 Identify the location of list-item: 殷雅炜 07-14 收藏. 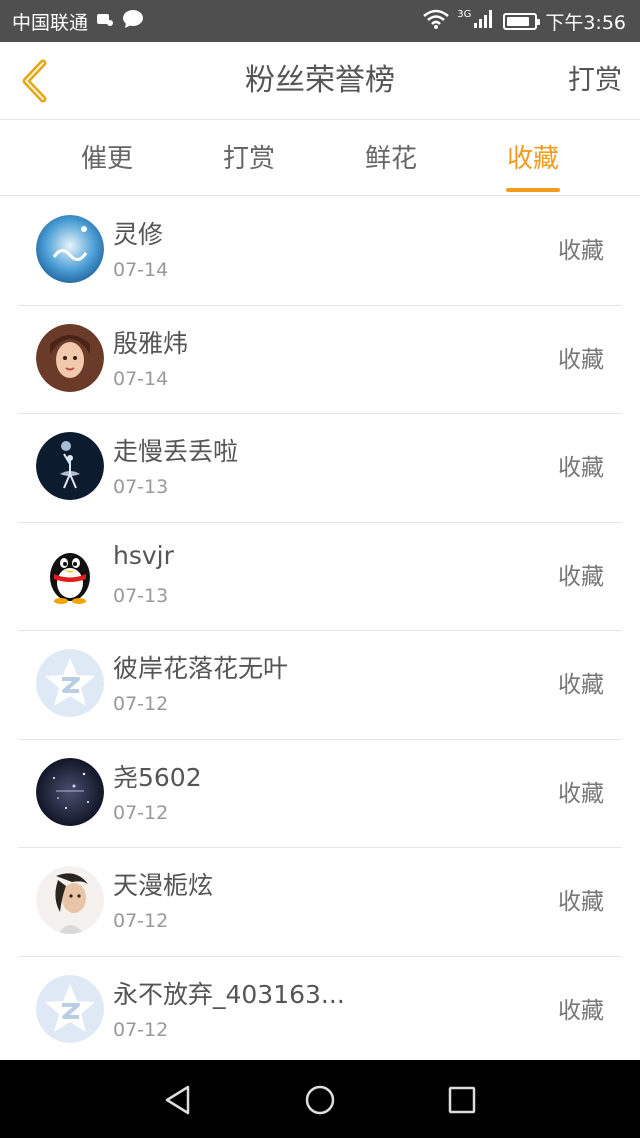
(320, 360).